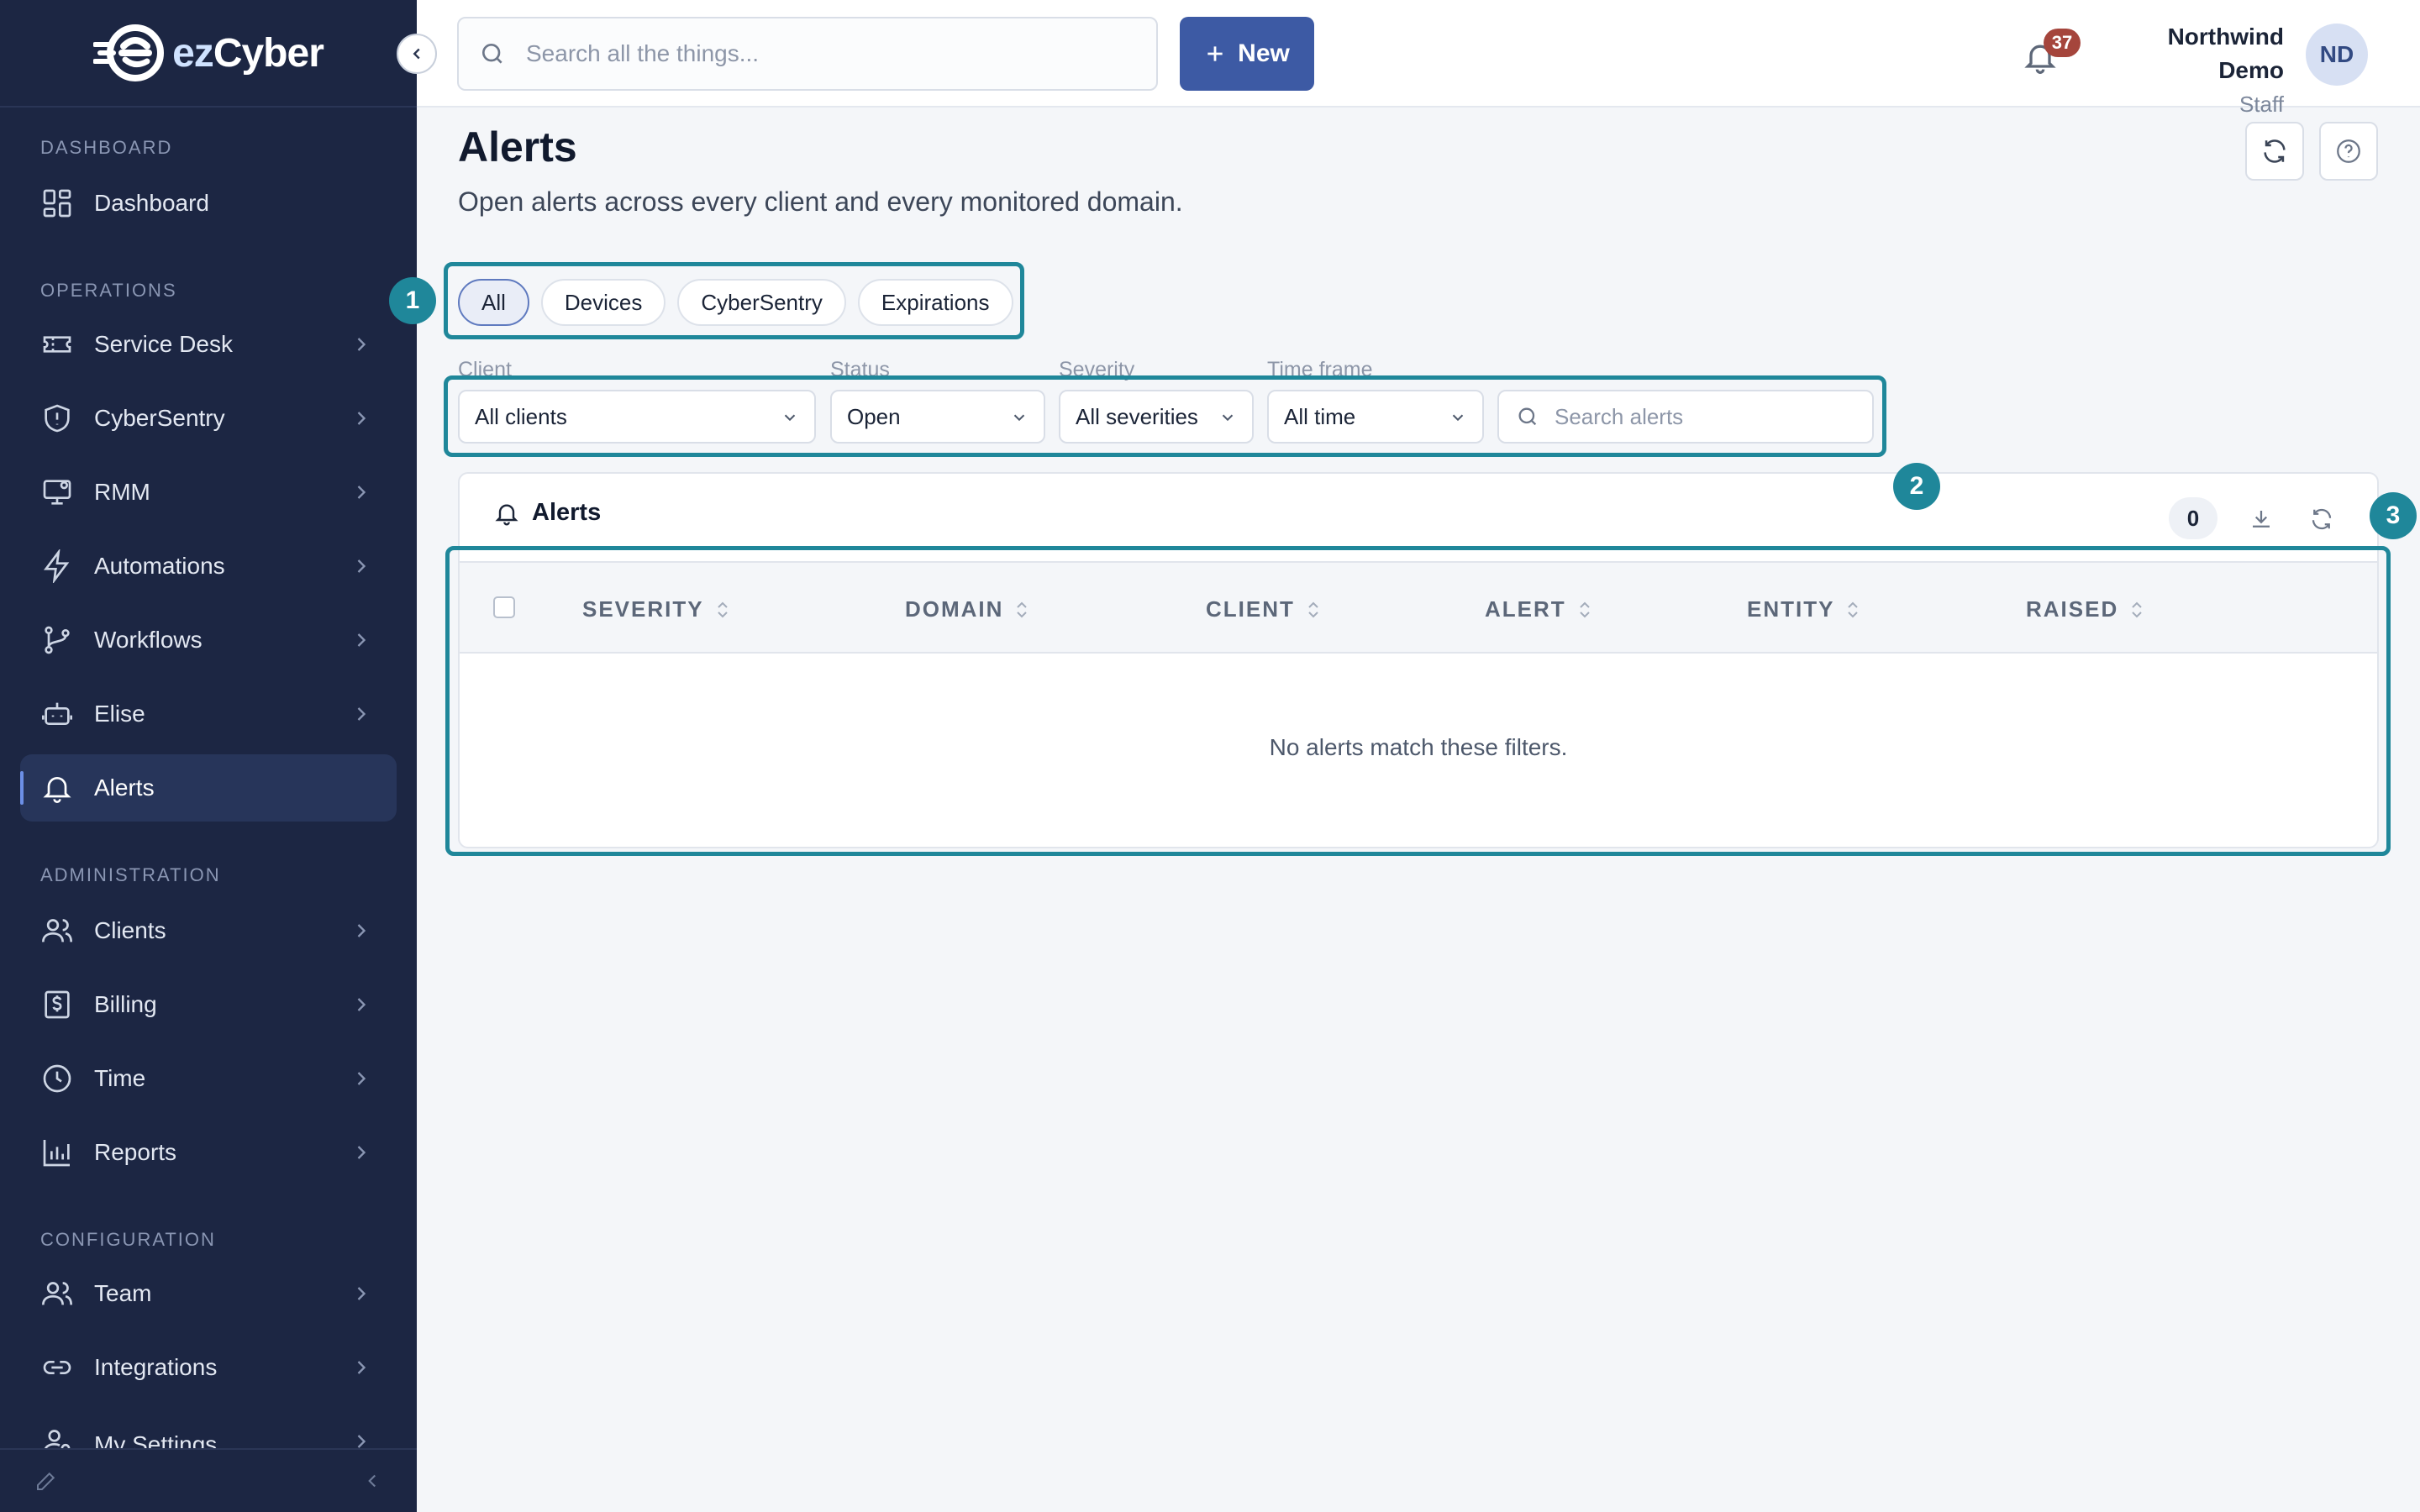 Image resolution: width=2420 pixels, height=1512 pixels. I want to click on sidebar-item-integrations: Integrations, so click(208, 1367).